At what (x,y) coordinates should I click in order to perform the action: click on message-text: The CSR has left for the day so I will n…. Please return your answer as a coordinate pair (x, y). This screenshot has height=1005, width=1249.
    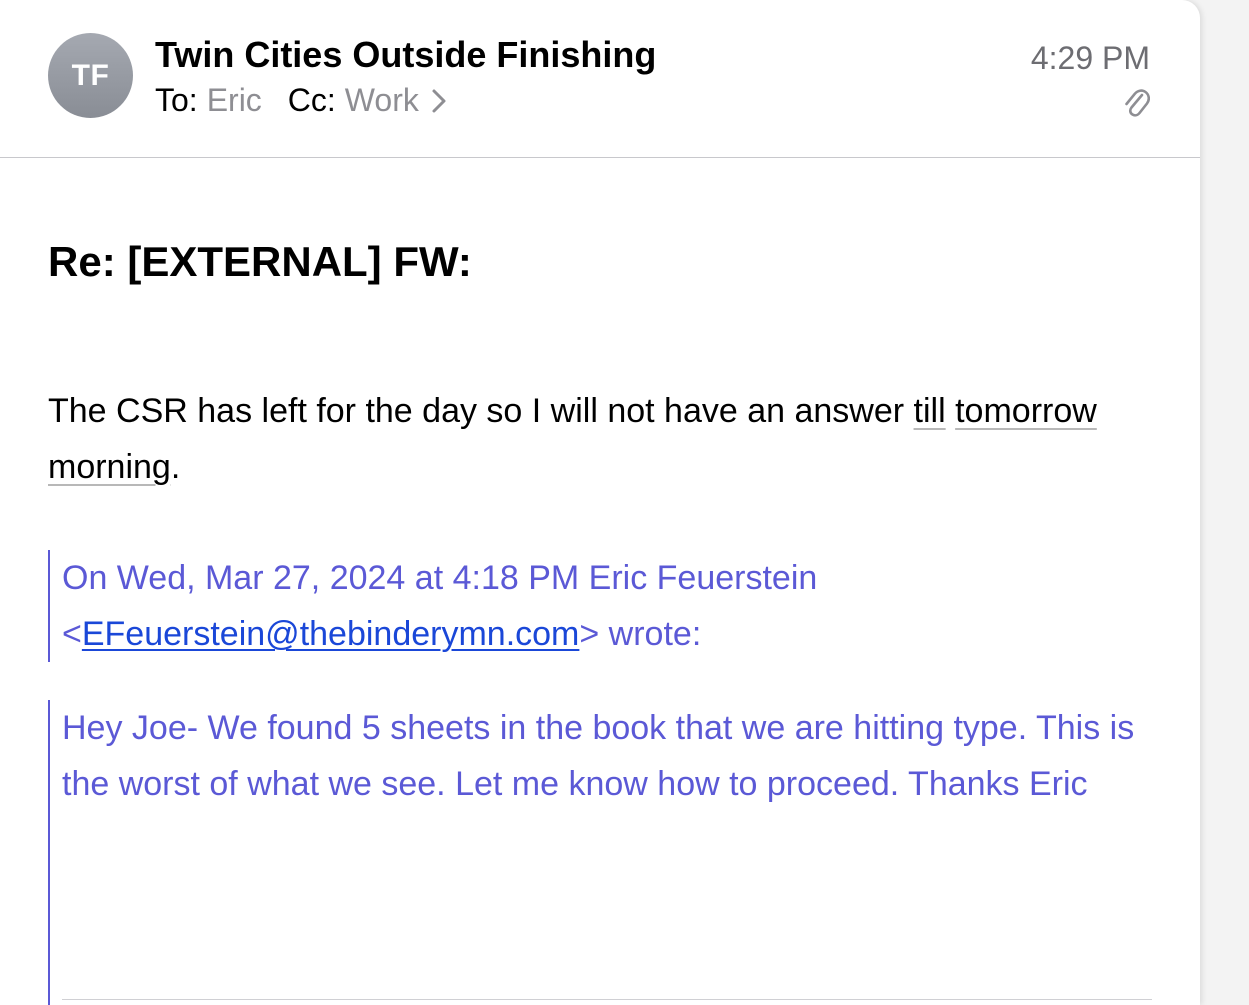
    Looking at the image, I should click on (481, 411).